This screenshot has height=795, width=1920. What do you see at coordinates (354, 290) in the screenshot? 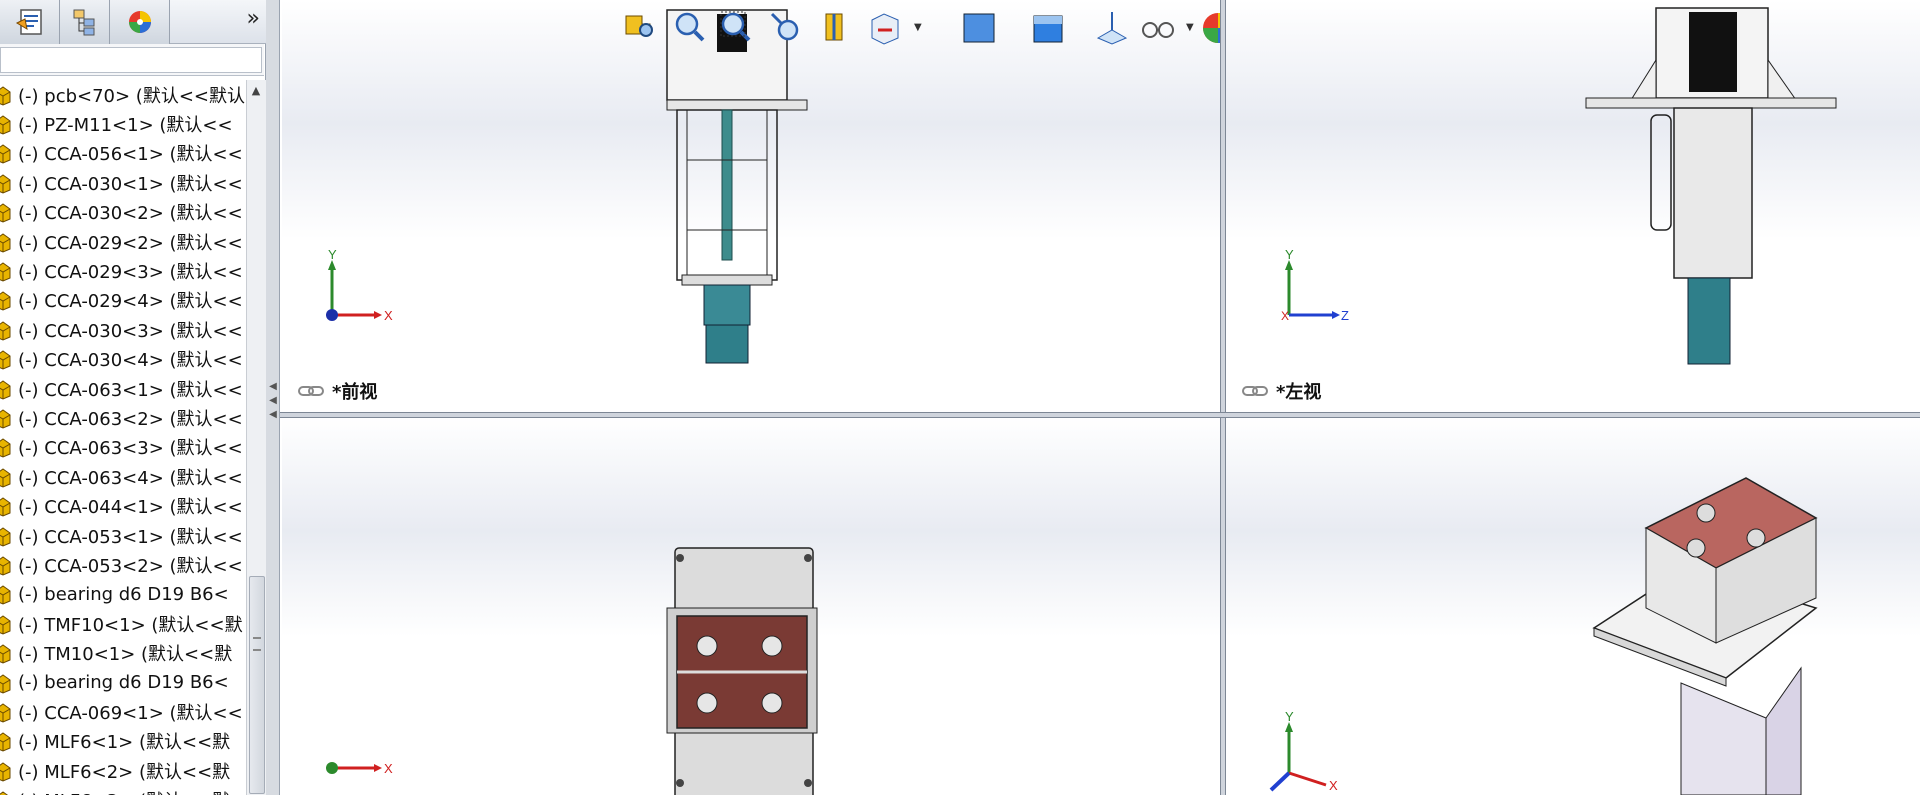
I see `triad-front` at bounding box center [354, 290].